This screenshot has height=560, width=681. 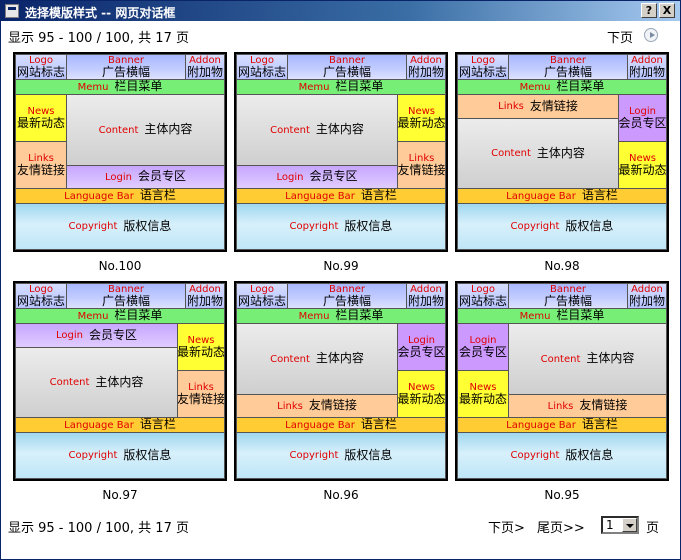 I want to click on close-button: X, so click(x=667, y=10).